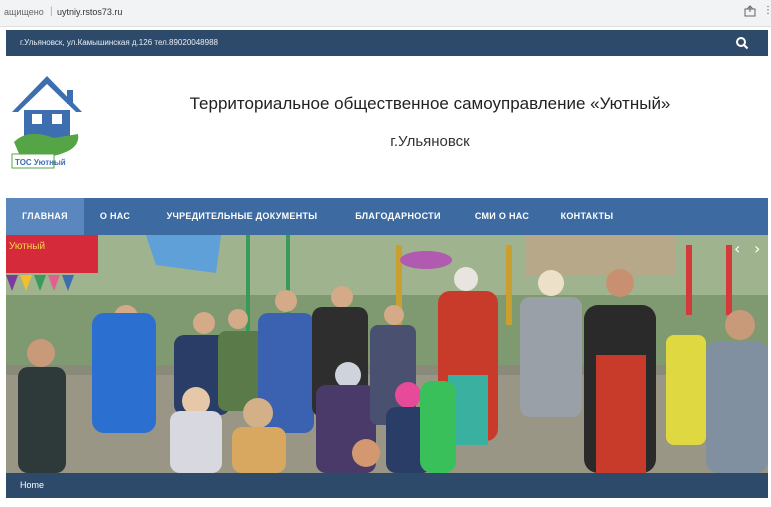  What do you see at coordinates (757, 248) in the screenshot?
I see `slider-next-arrow: ›` at bounding box center [757, 248].